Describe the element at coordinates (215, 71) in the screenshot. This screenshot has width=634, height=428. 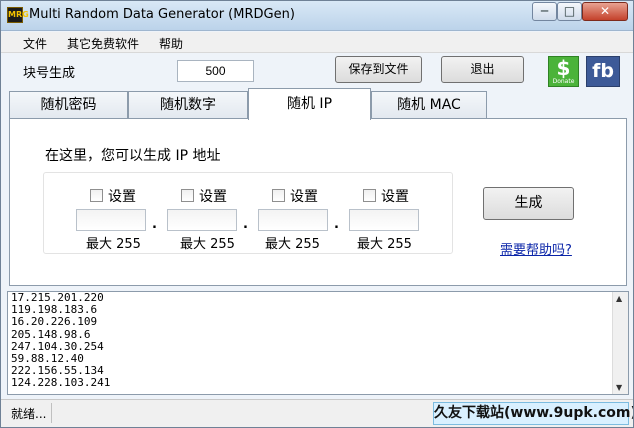
I see `block-count-input: 500` at that location.